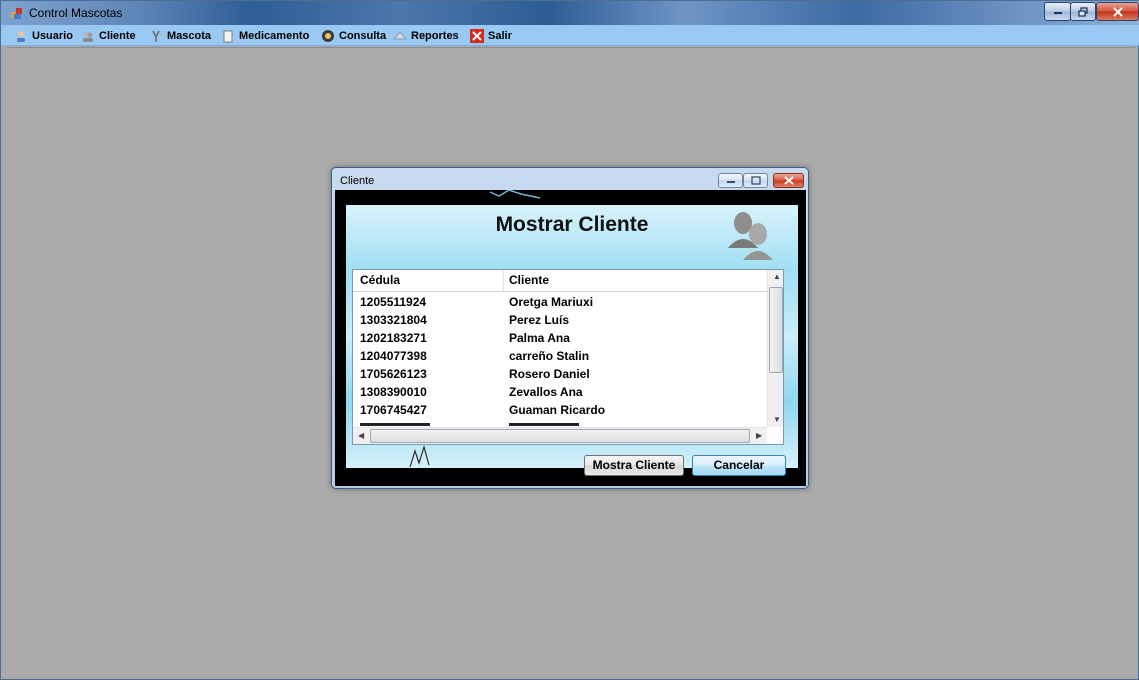  What do you see at coordinates (52, 36) in the screenshot?
I see `menu-item-label: Usuario` at bounding box center [52, 36].